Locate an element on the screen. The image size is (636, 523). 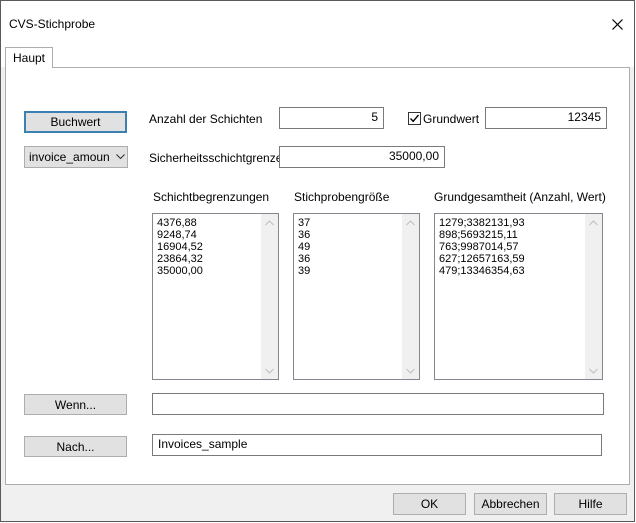
chevron-down-icon is located at coordinates (120, 157).